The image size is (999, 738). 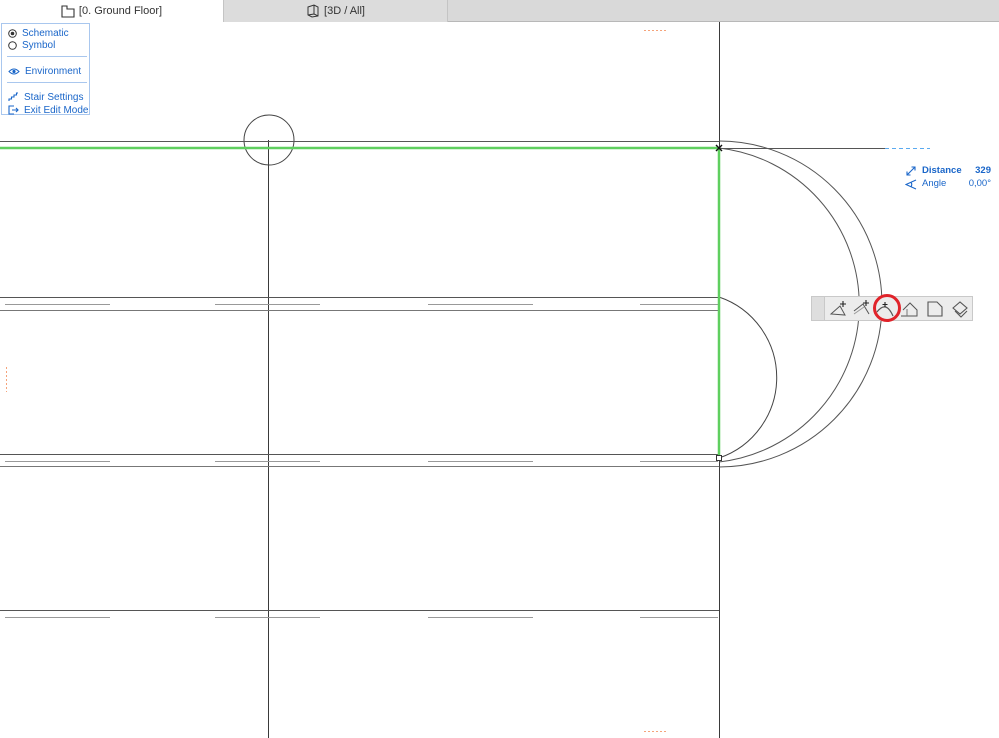 I want to click on stair-settings-label: Stair Settings, so click(x=54, y=97).